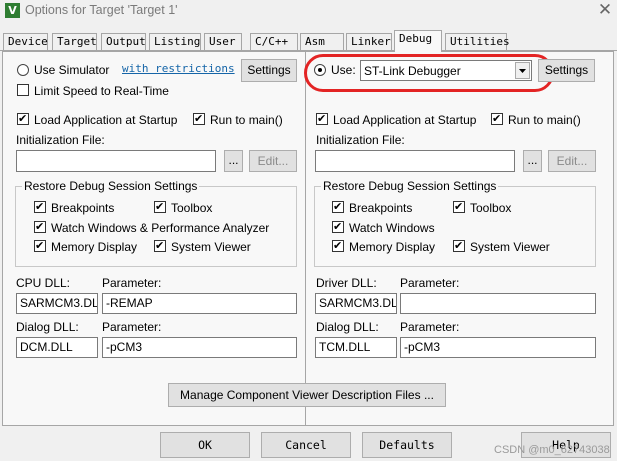 Image resolution: width=617 pixels, height=461 pixels. What do you see at coordinates (356, 303) in the screenshot?
I see `driver-dll-input: SARMCM3.DLL` at bounding box center [356, 303].